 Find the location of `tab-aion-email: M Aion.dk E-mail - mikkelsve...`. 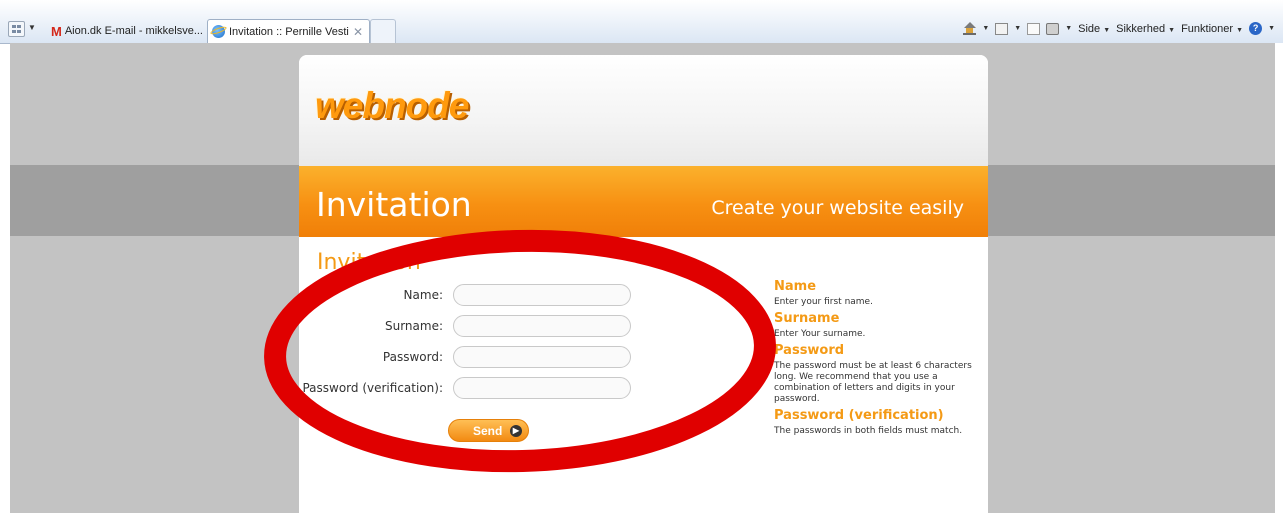

tab-aion-email: M Aion.dk E-mail - mikkelsve... is located at coordinates (127, 31).